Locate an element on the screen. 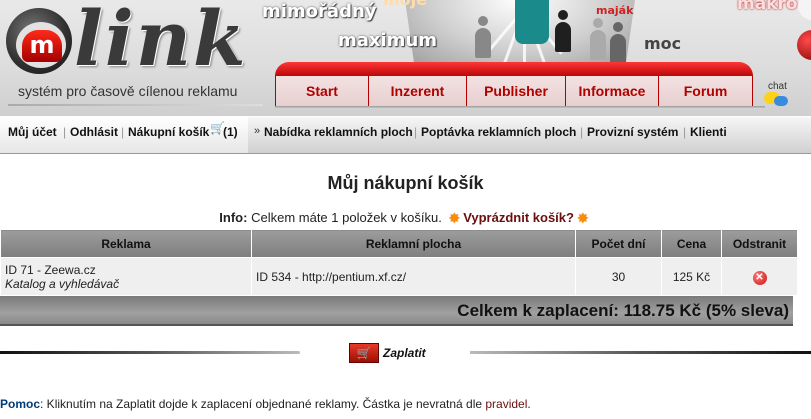 Image resolution: width=811 pixels, height=419 pixels. nav-clients: Klienti is located at coordinates (708, 132).